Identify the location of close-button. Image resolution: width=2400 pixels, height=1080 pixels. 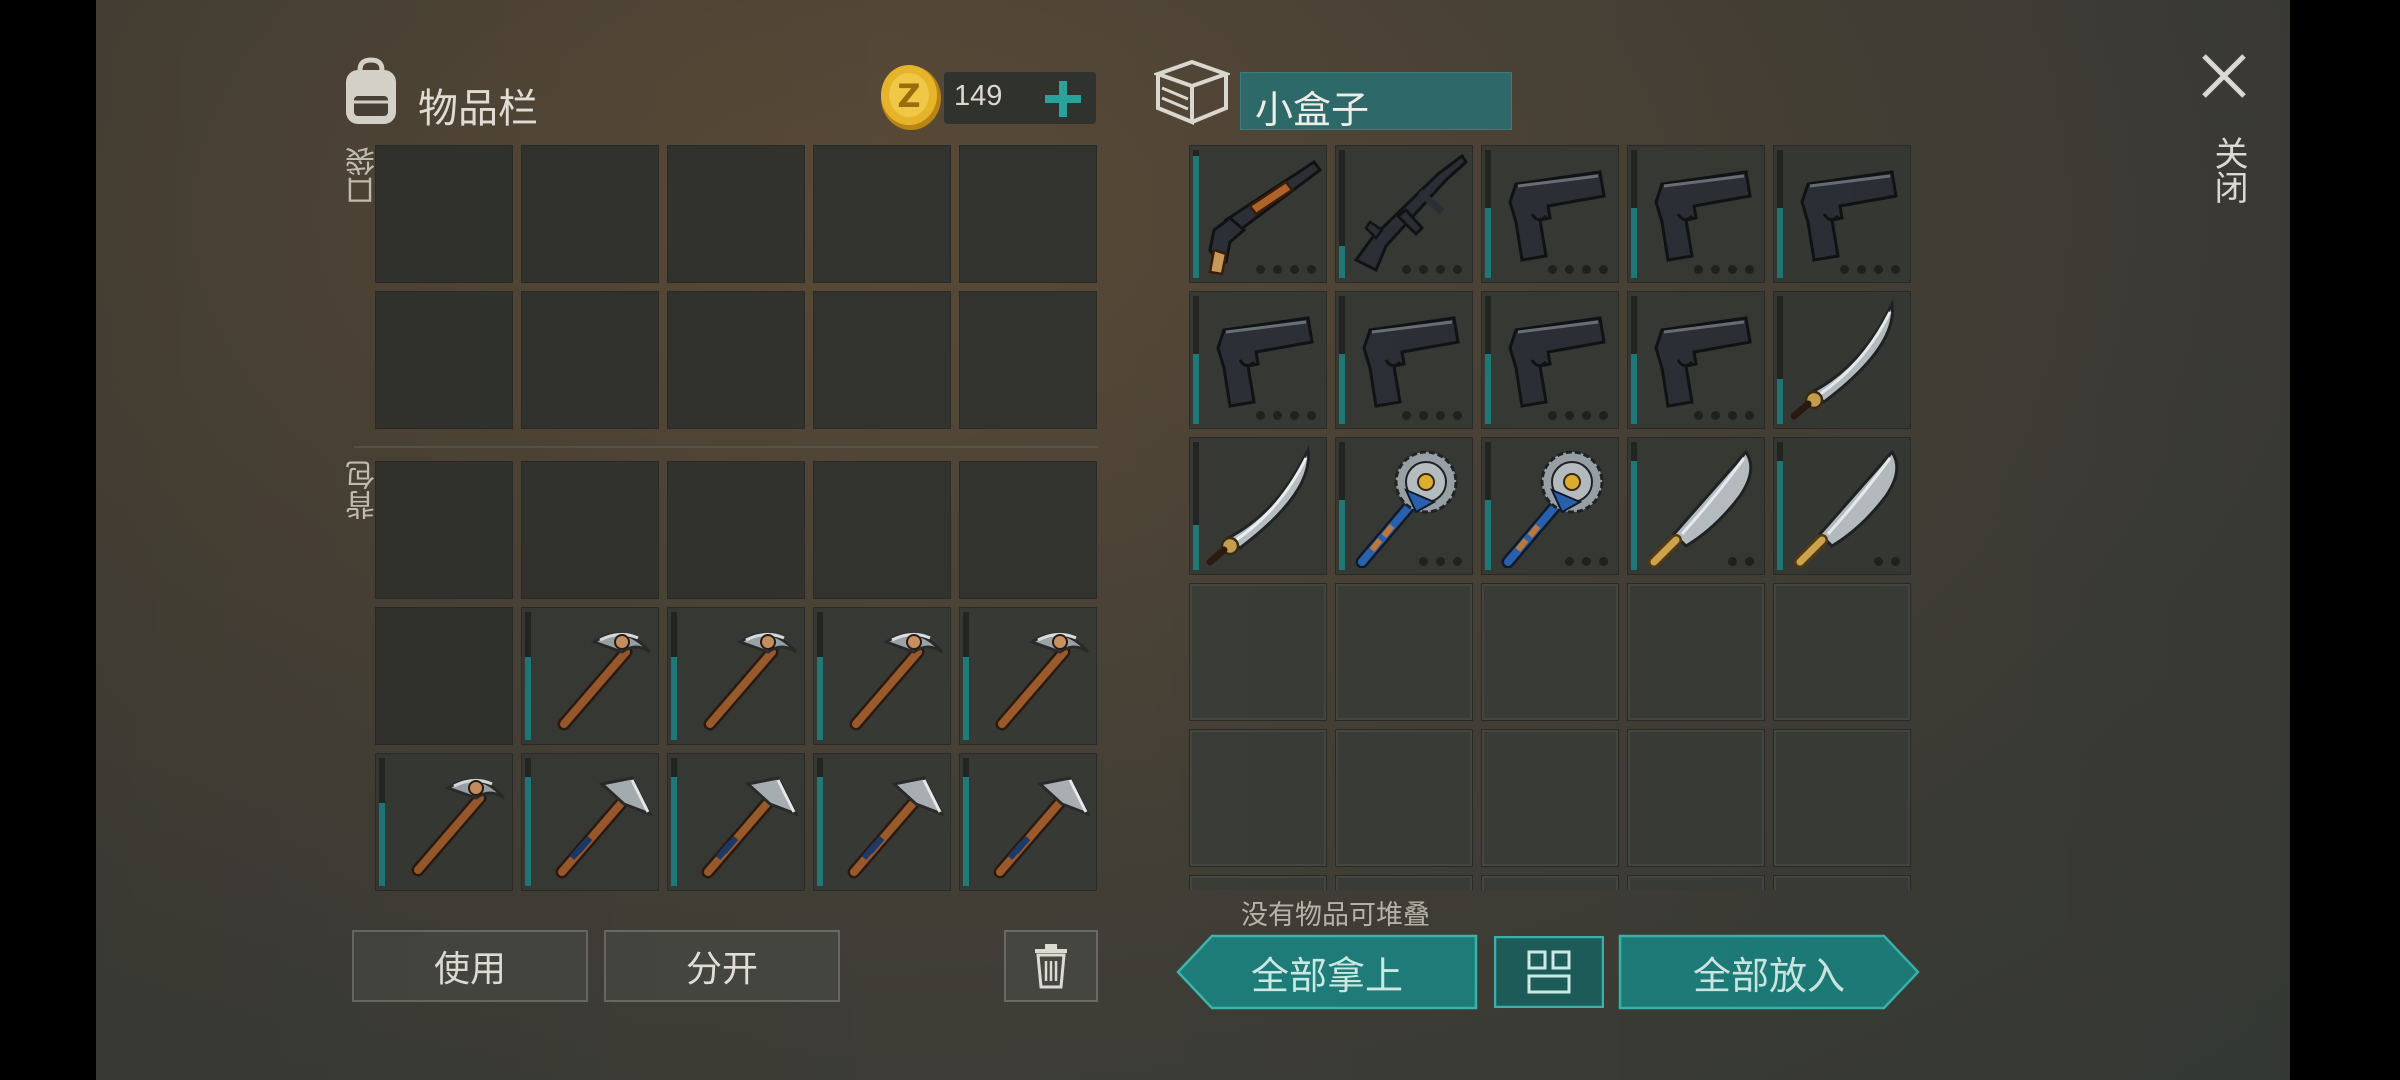
(2224, 76).